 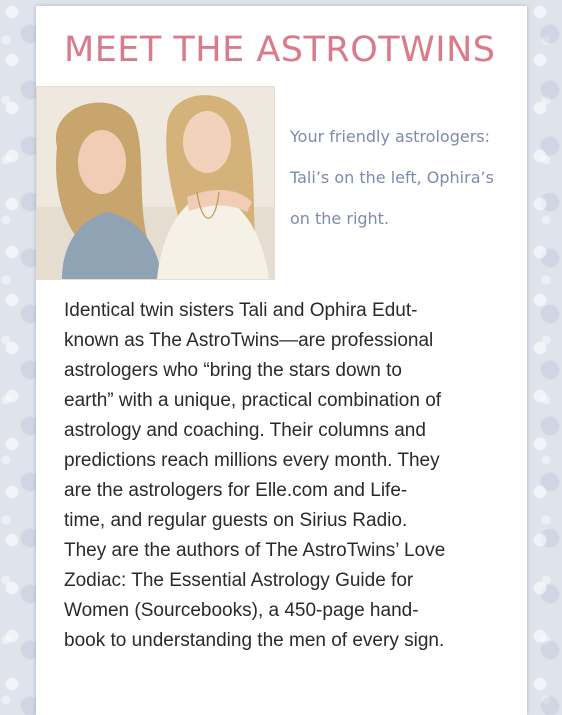 What do you see at coordinates (102, 162) in the screenshot?
I see `left-face-shape` at bounding box center [102, 162].